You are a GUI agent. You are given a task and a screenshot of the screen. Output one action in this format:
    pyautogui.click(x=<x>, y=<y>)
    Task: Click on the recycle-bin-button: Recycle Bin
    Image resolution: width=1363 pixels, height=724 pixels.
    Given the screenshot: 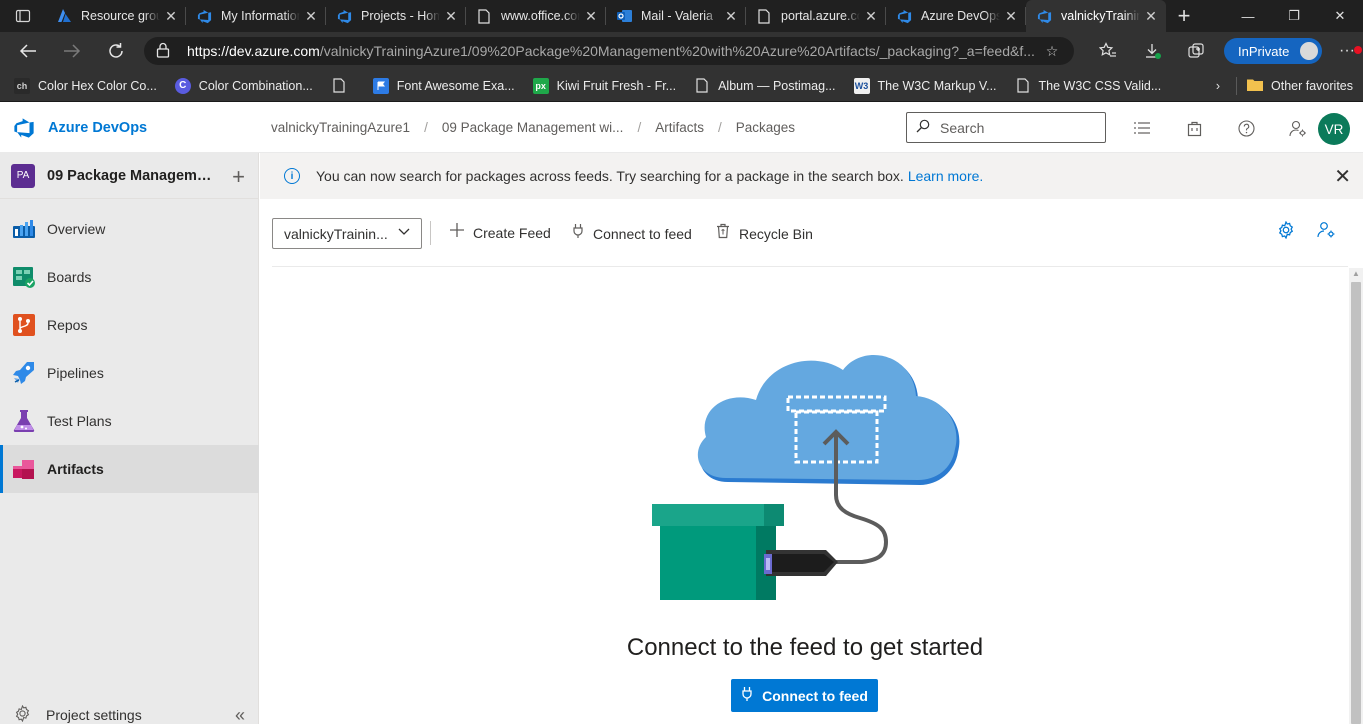 What is the action you would take?
    pyautogui.click(x=764, y=233)
    